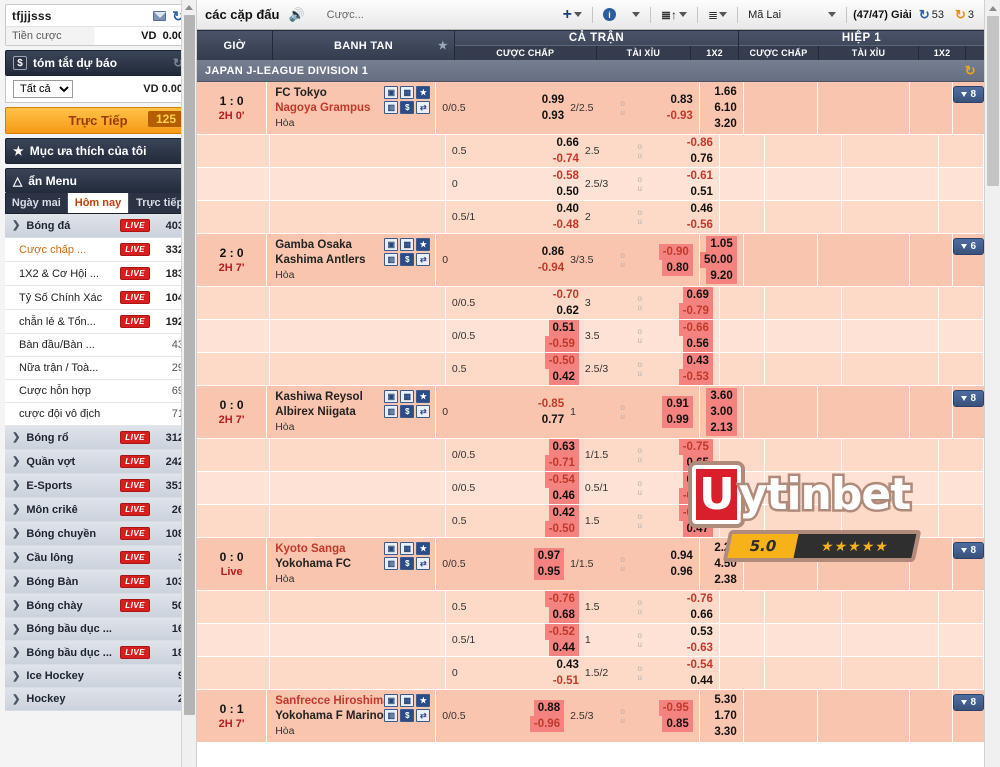 The image size is (1000, 767). What do you see at coordinates (98, 653) in the screenshot?
I see `sidebar-item-sport: ❯ Bóng bầu dục ... LIVE 18` at bounding box center [98, 653].